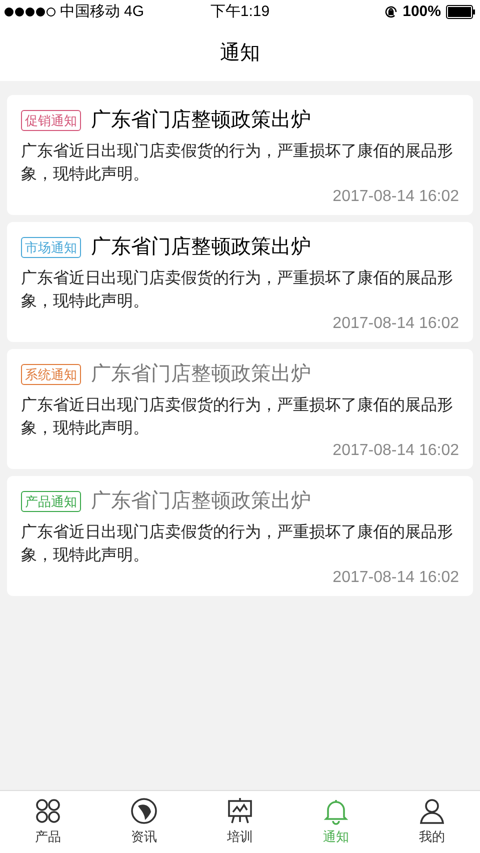 The width and height of the screenshot is (480, 853). Describe the element at coordinates (336, 811) in the screenshot. I see `bell-icon` at that location.